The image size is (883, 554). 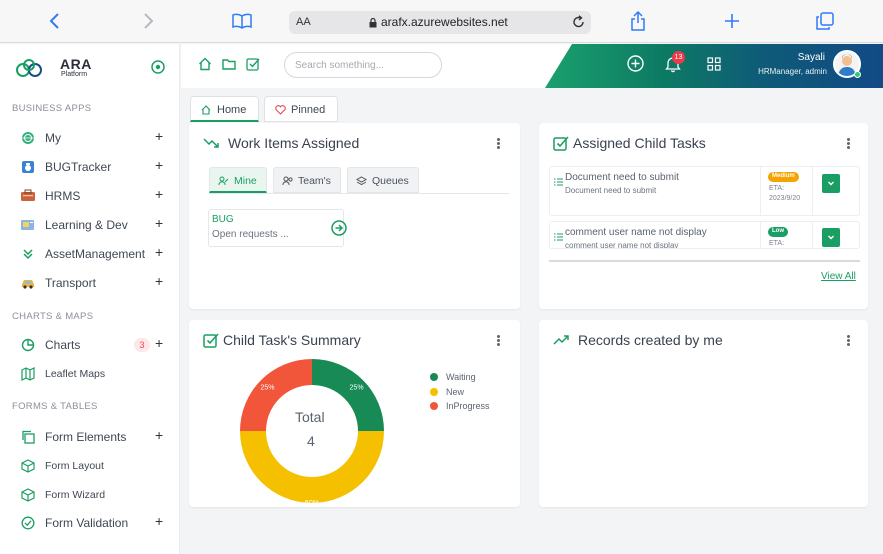 What do you see at coordinates (89, 196) in the screenshot?
I see `sidebar-item-hrms: HRMS +` at bounding box center [89, 196].